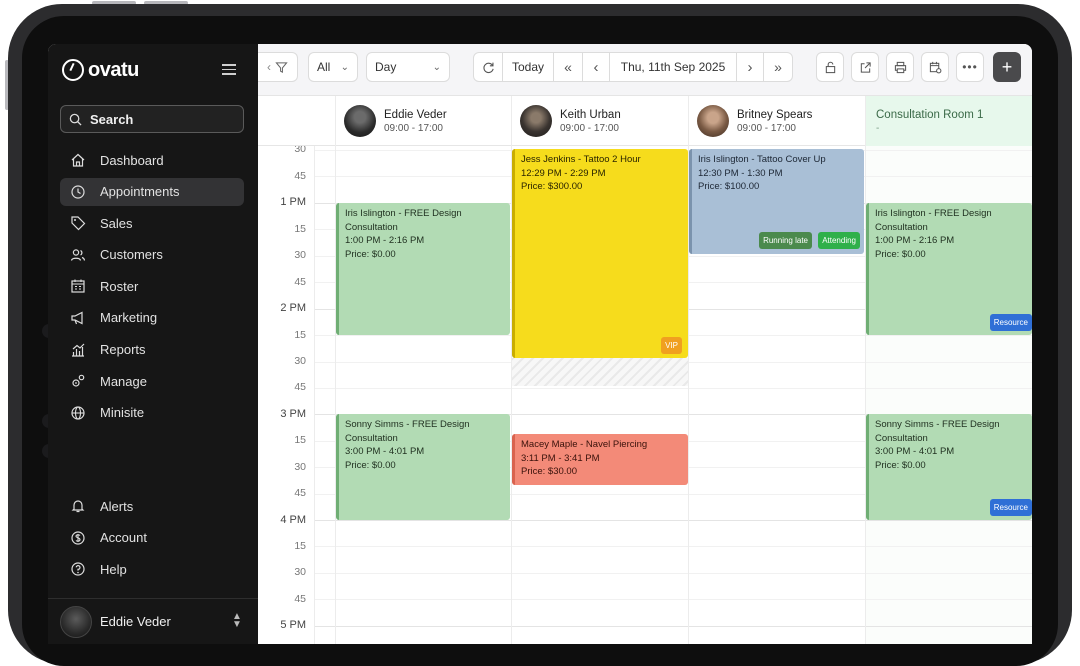  What do you see at coordinates (116, 223) in the screenshot?
I see `sidebar-item-label: Sales` at bounding box center [116, 223].